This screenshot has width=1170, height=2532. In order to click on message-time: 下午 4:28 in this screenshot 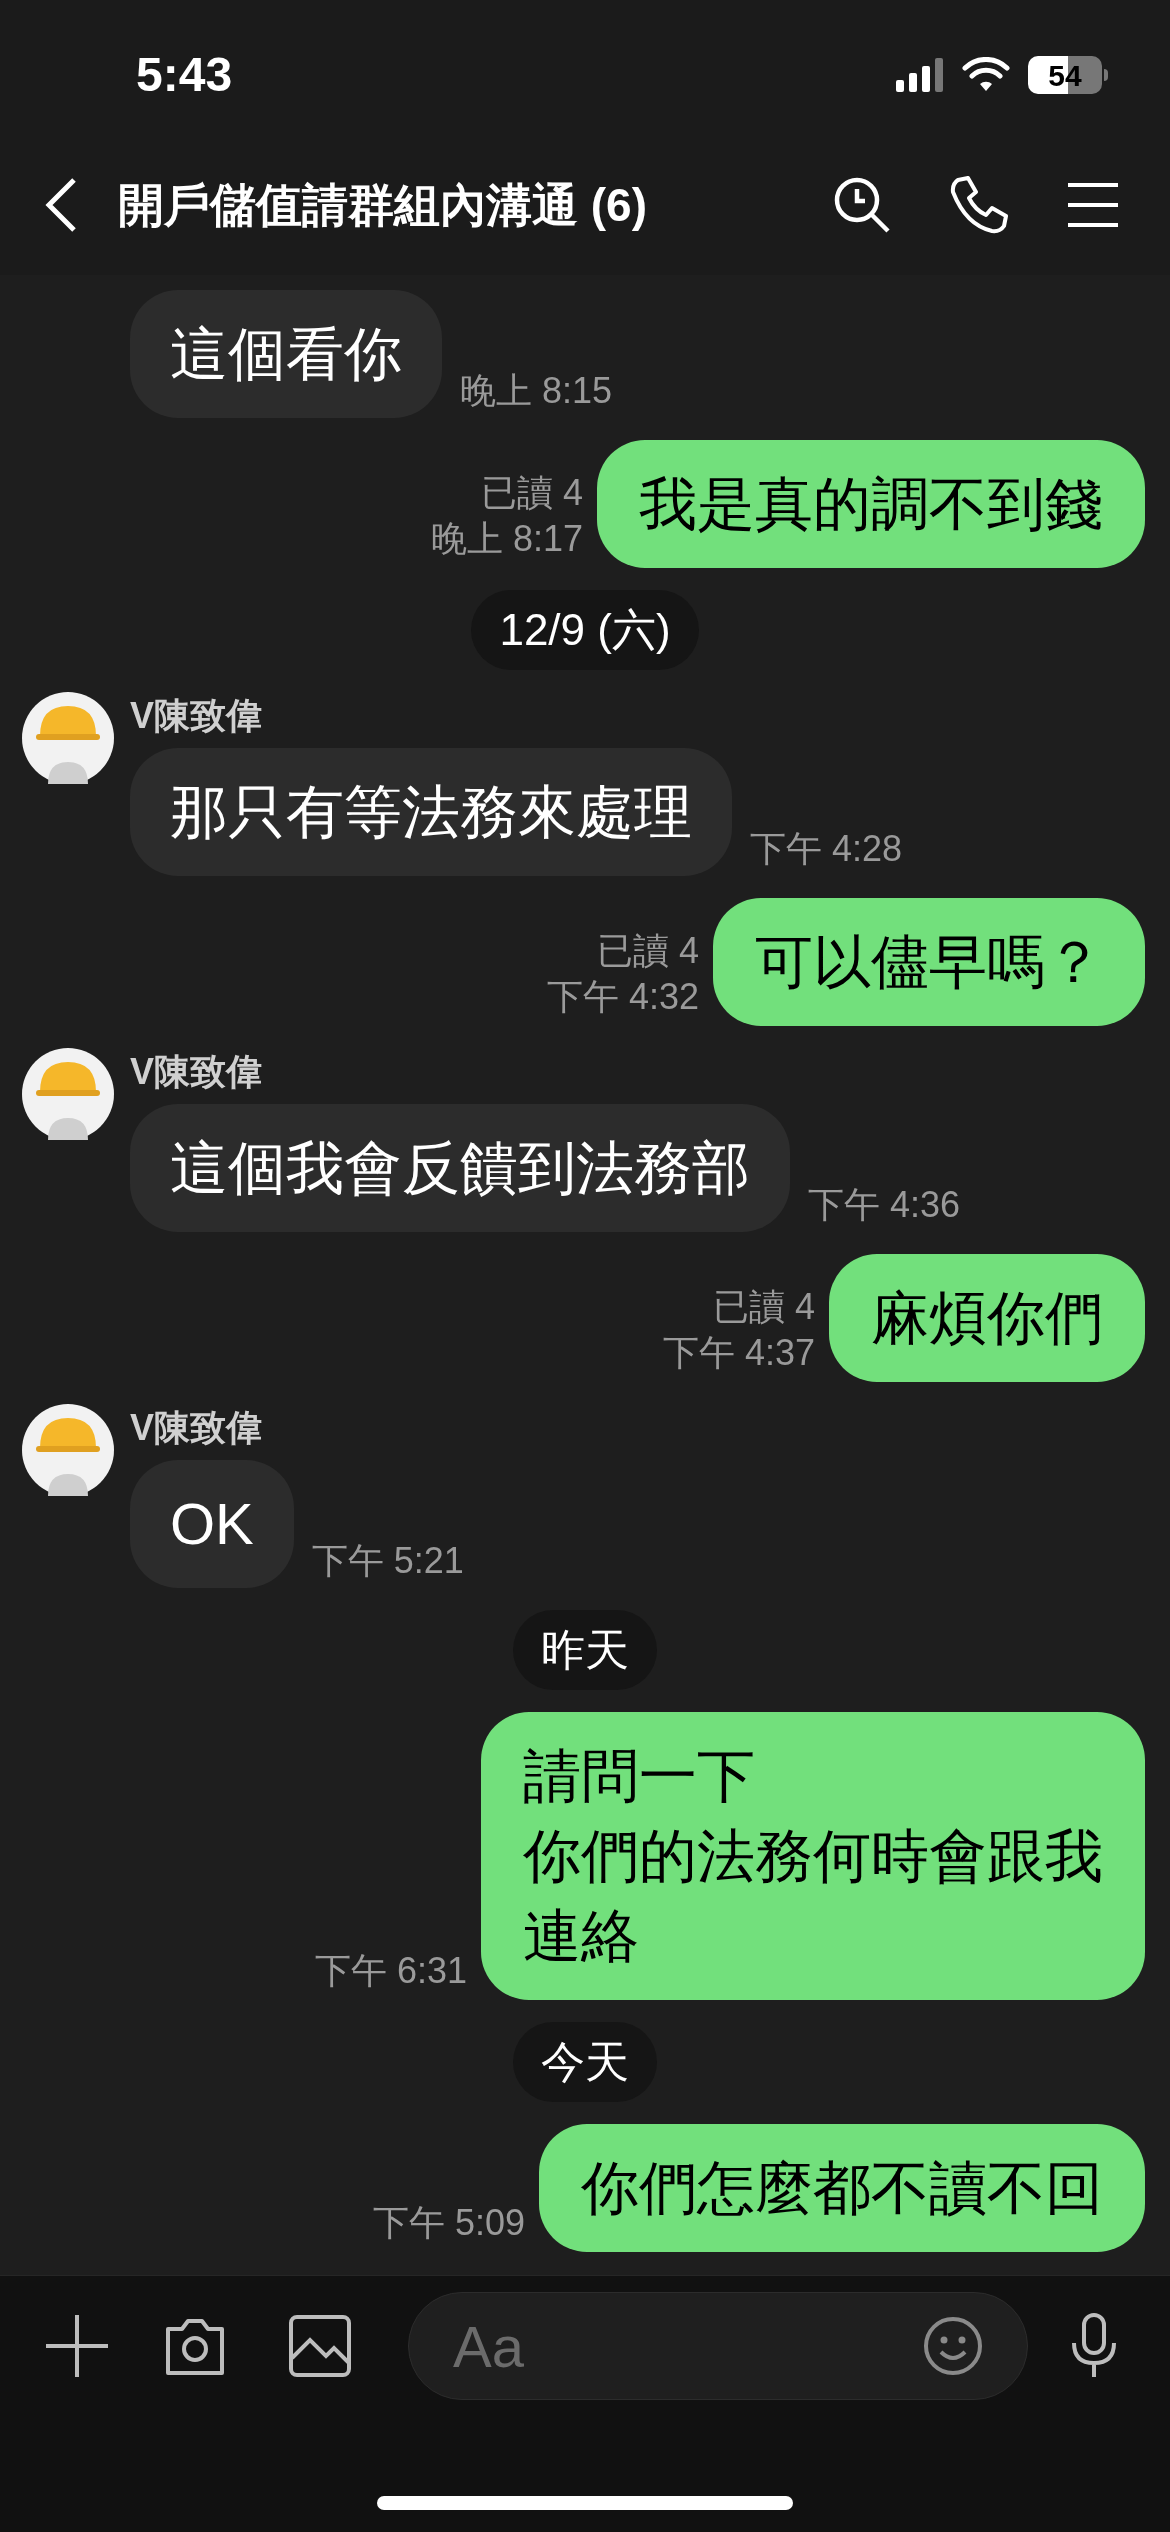, I will do `click(826, 849)`.